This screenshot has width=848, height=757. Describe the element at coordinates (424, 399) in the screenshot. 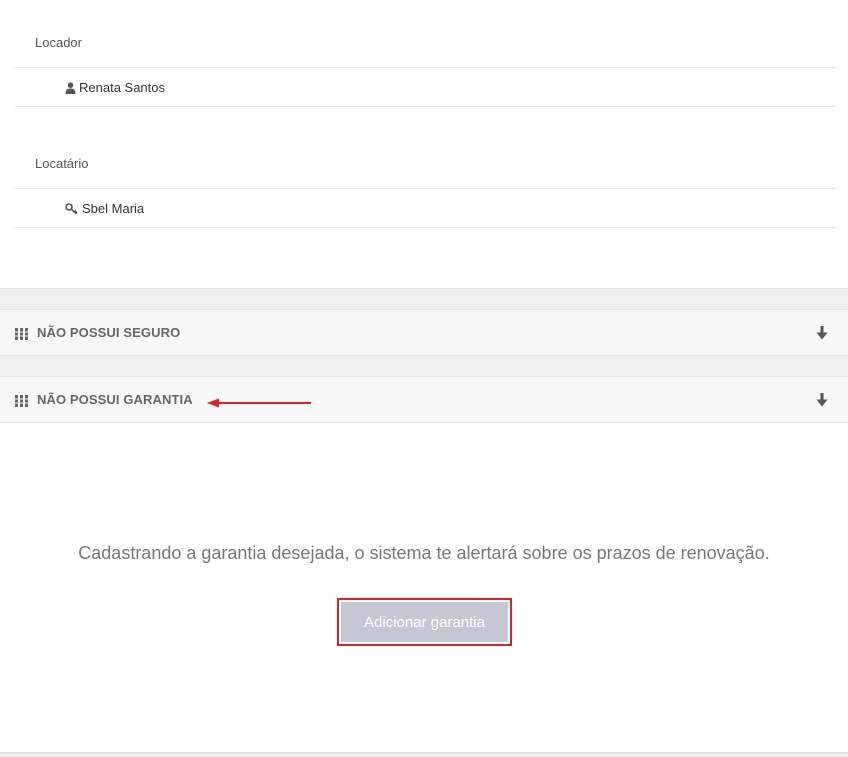

I see `guarantee-accordion-header: NÃO POSSUI GARANTIA` at that location.